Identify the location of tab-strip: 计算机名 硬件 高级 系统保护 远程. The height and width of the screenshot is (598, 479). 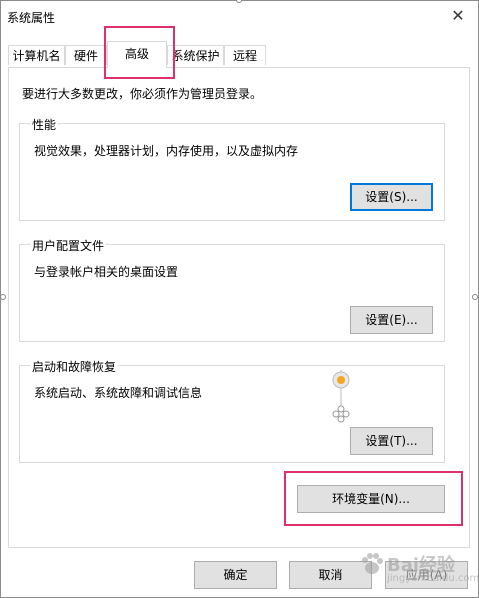
(239, 49).